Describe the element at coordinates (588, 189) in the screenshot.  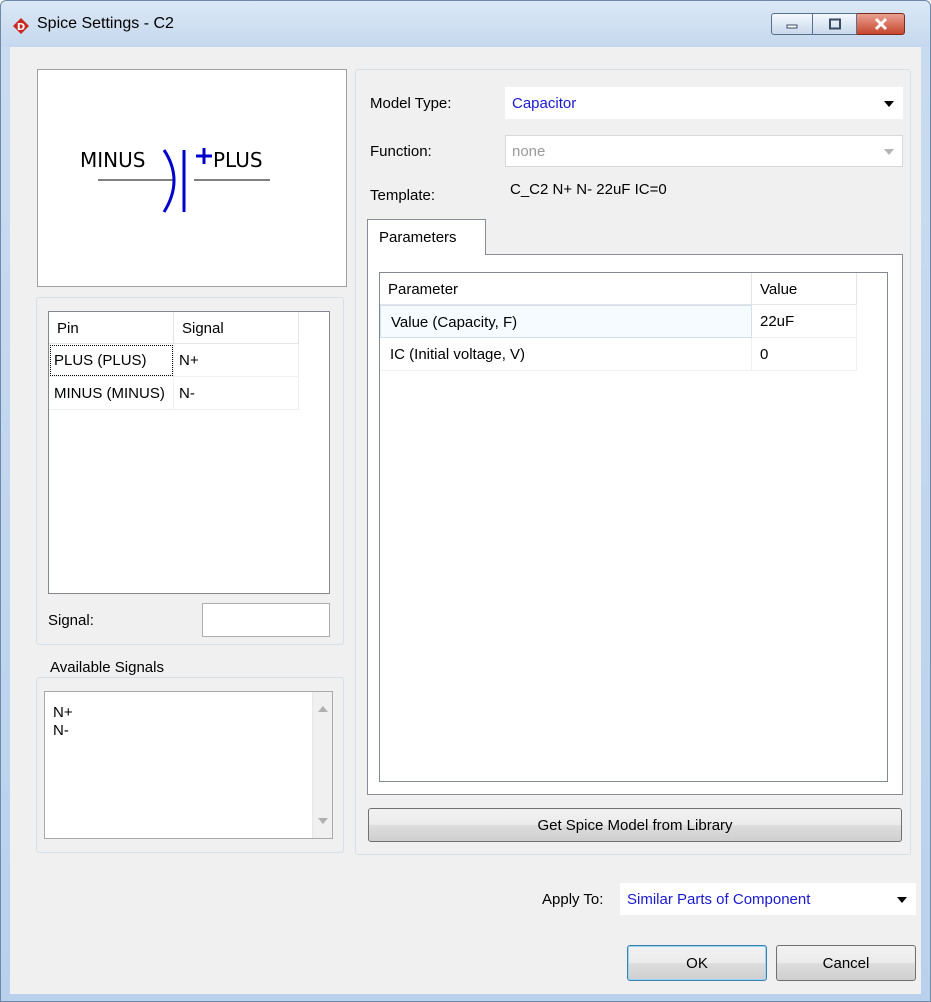
I see `template-value: C_C2 N+ N- 22uF IC=0` at that location.